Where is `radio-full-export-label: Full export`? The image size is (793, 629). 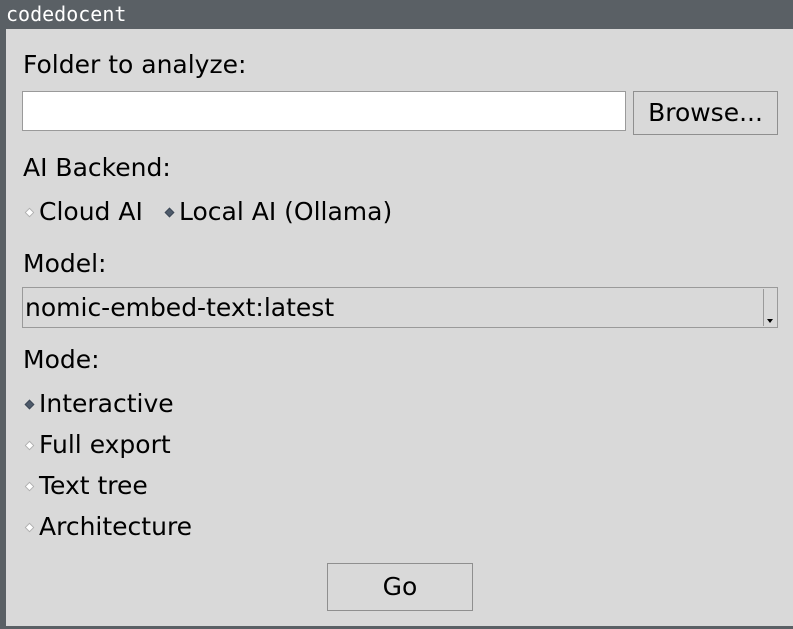
radio-full-export-label: Full export is located at coordinates (105, 444).